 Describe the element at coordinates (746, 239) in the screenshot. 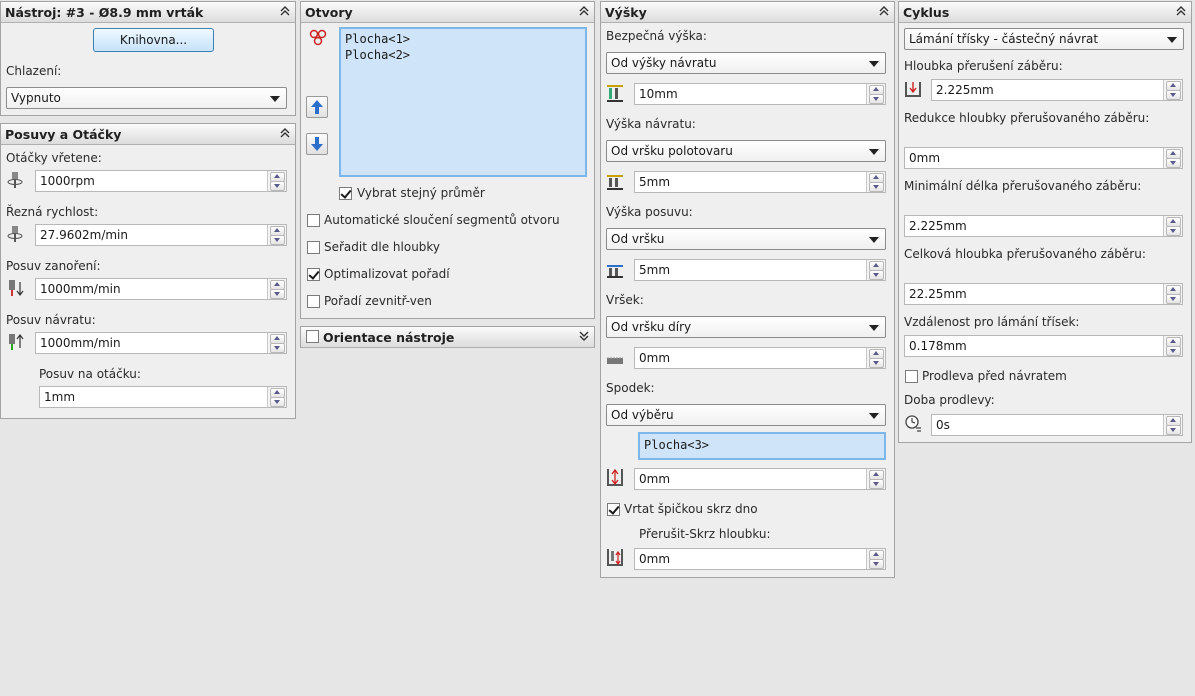

I see `feed-mode-select: Od vršku` at that location.